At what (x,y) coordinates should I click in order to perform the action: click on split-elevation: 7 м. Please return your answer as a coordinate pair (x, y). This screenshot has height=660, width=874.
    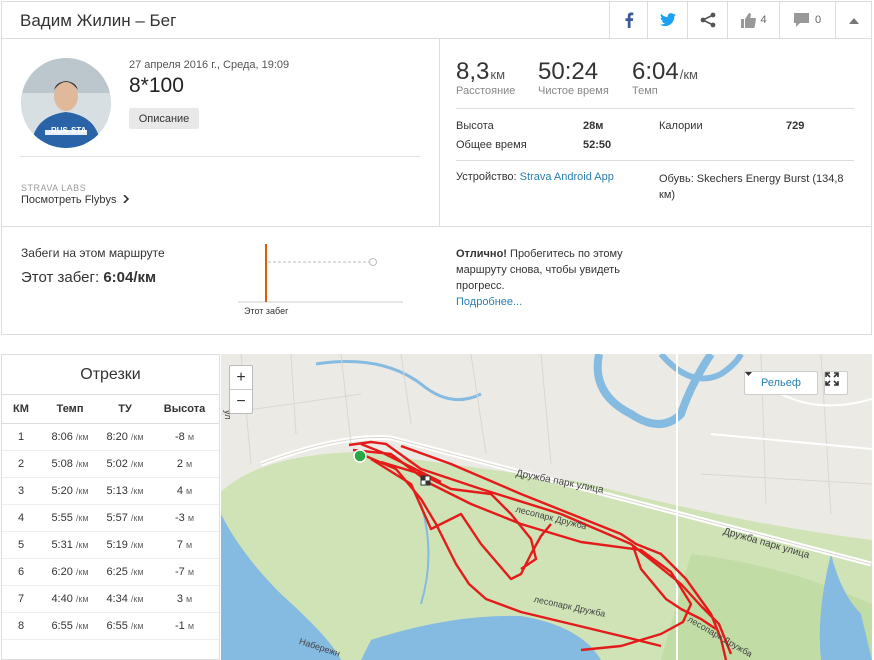
    Looking at the image, I should click on (184, 545).